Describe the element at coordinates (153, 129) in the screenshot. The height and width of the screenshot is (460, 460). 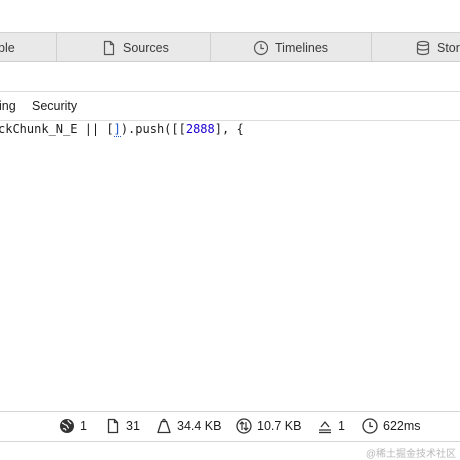
I see `code-middle: ).push([[` at that location.